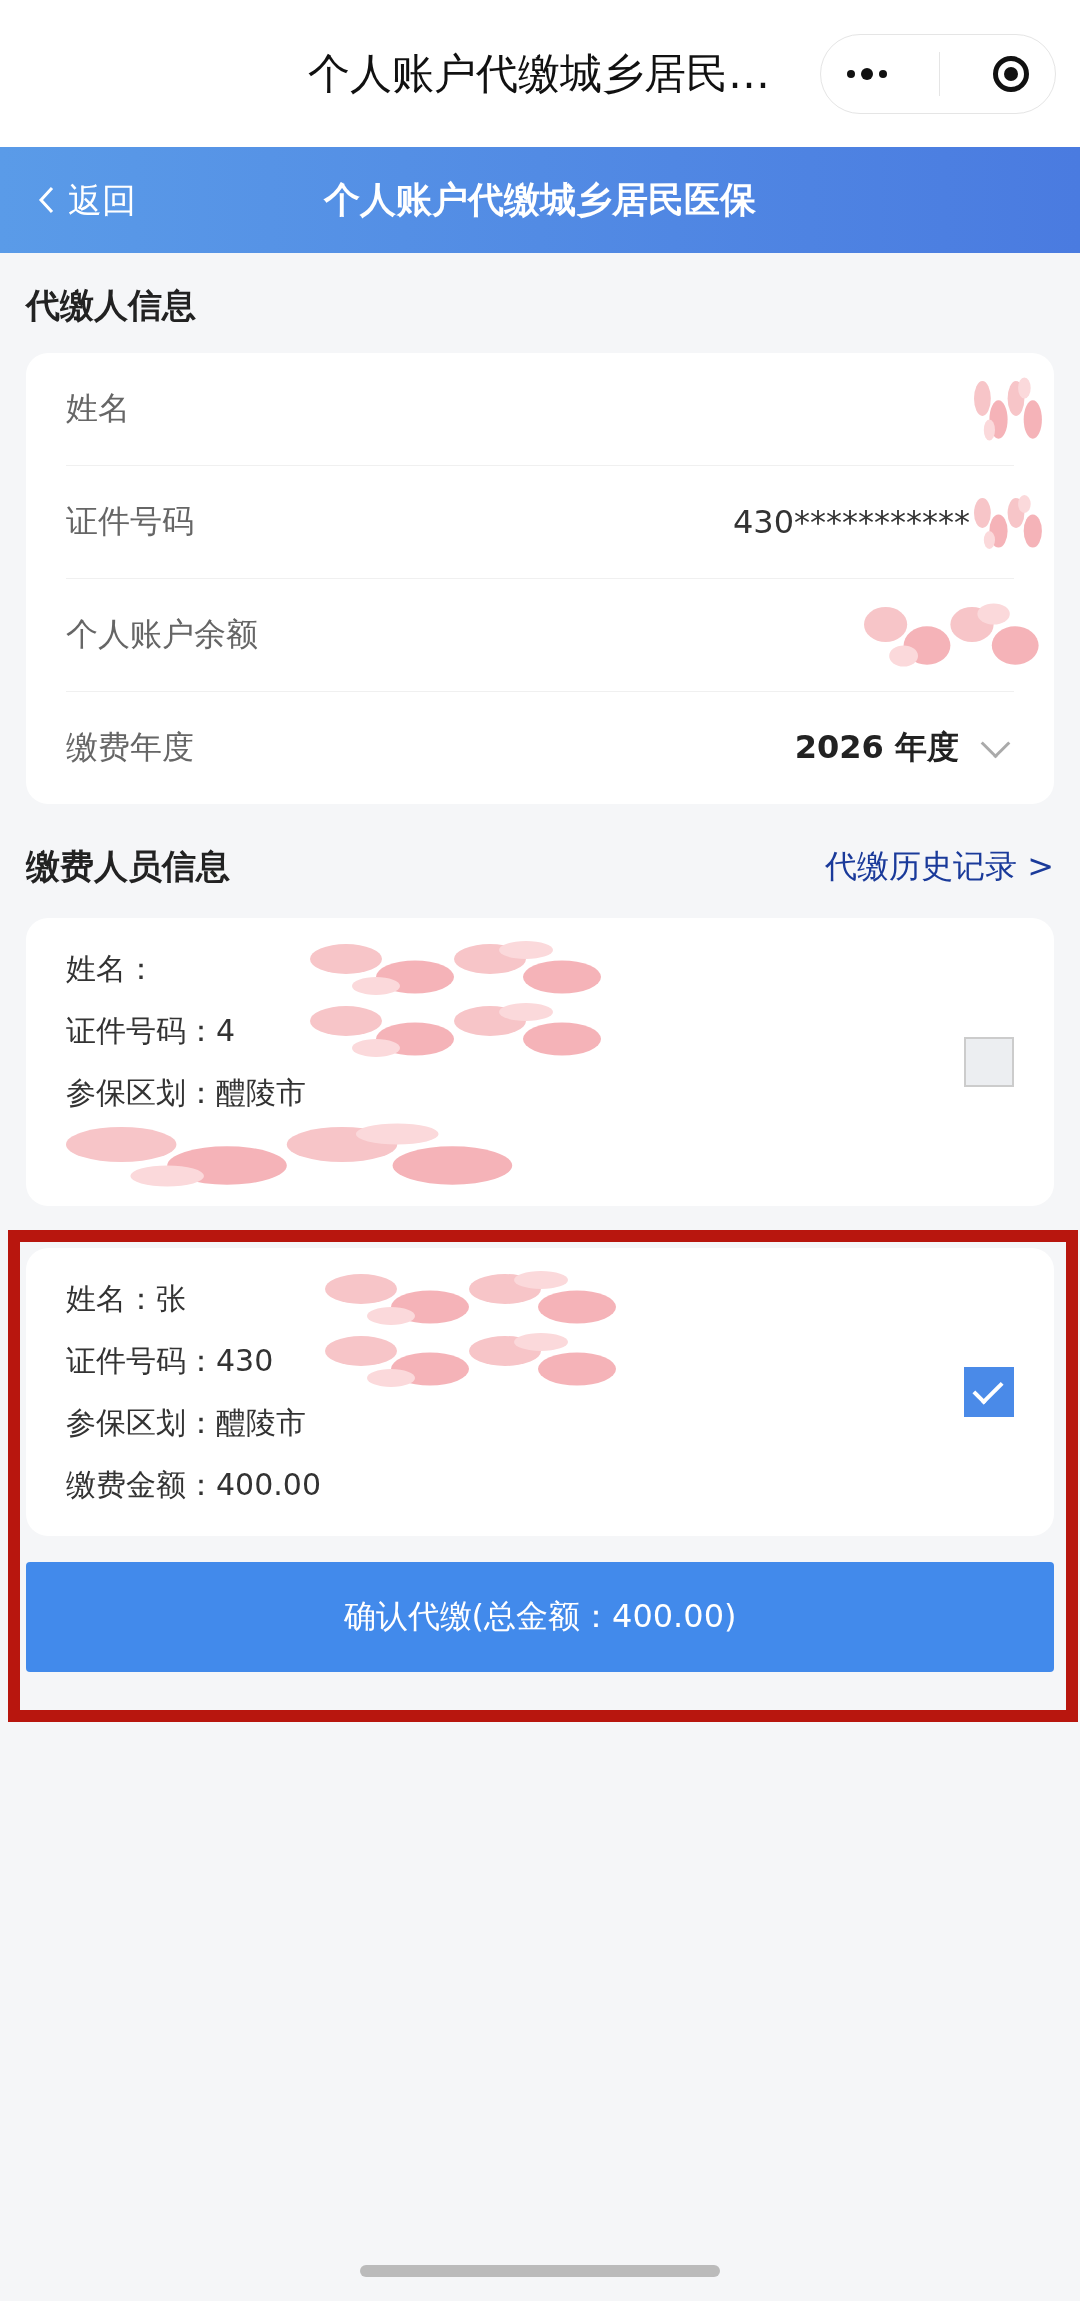 The height and width of the screenshot is (2301, 1080). What do you see at coordinates (98, 408) in the screenshot?
I see `field-label: 姓名` at bounding box center [98, 408].